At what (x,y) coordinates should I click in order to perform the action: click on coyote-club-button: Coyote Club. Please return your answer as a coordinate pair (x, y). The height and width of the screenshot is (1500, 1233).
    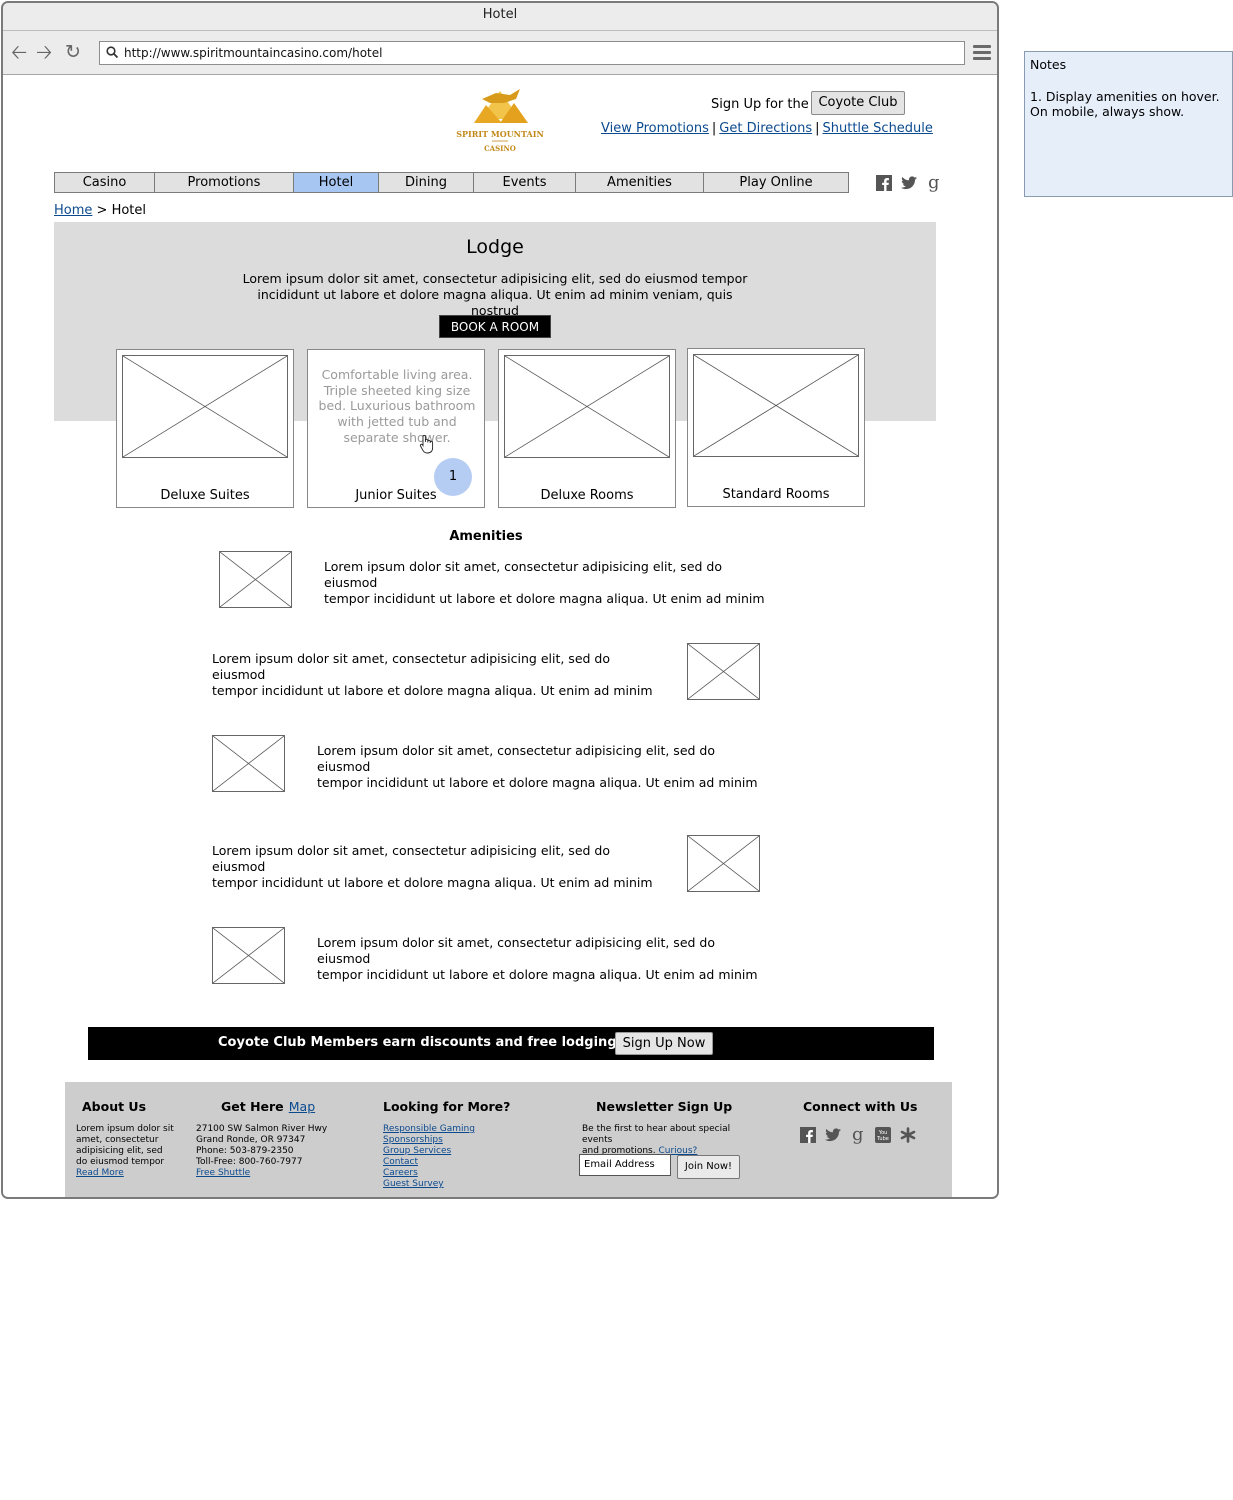
    Looking at the image, I should click on (858, 103).